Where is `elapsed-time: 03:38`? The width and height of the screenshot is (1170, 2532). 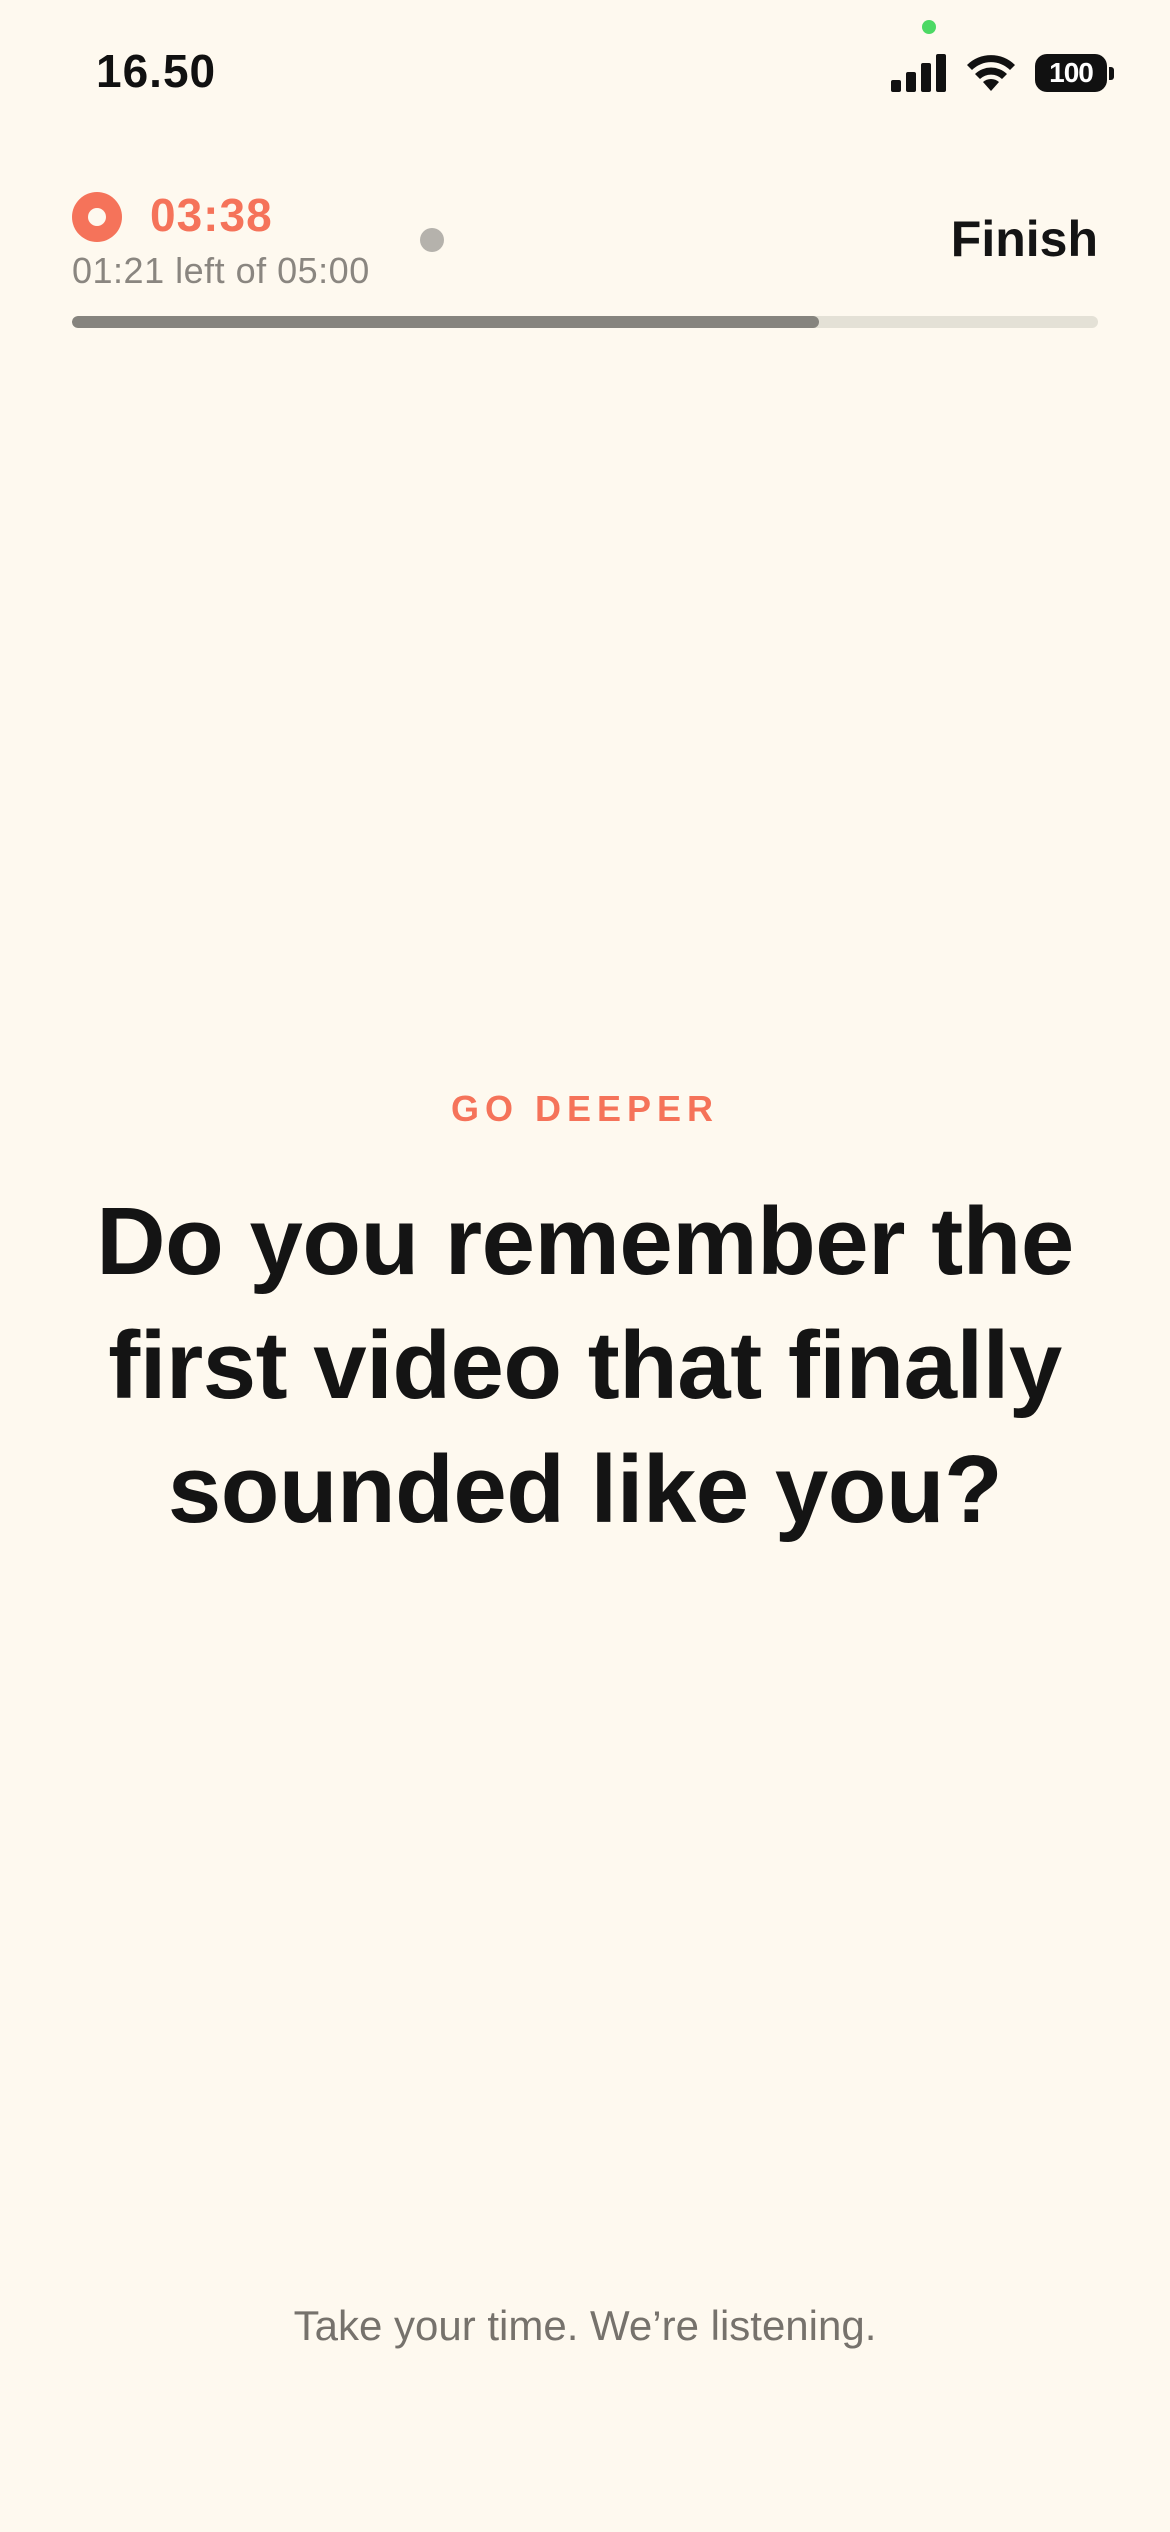 elapsed-time: 03:38 is located at coordinates (211, 215).